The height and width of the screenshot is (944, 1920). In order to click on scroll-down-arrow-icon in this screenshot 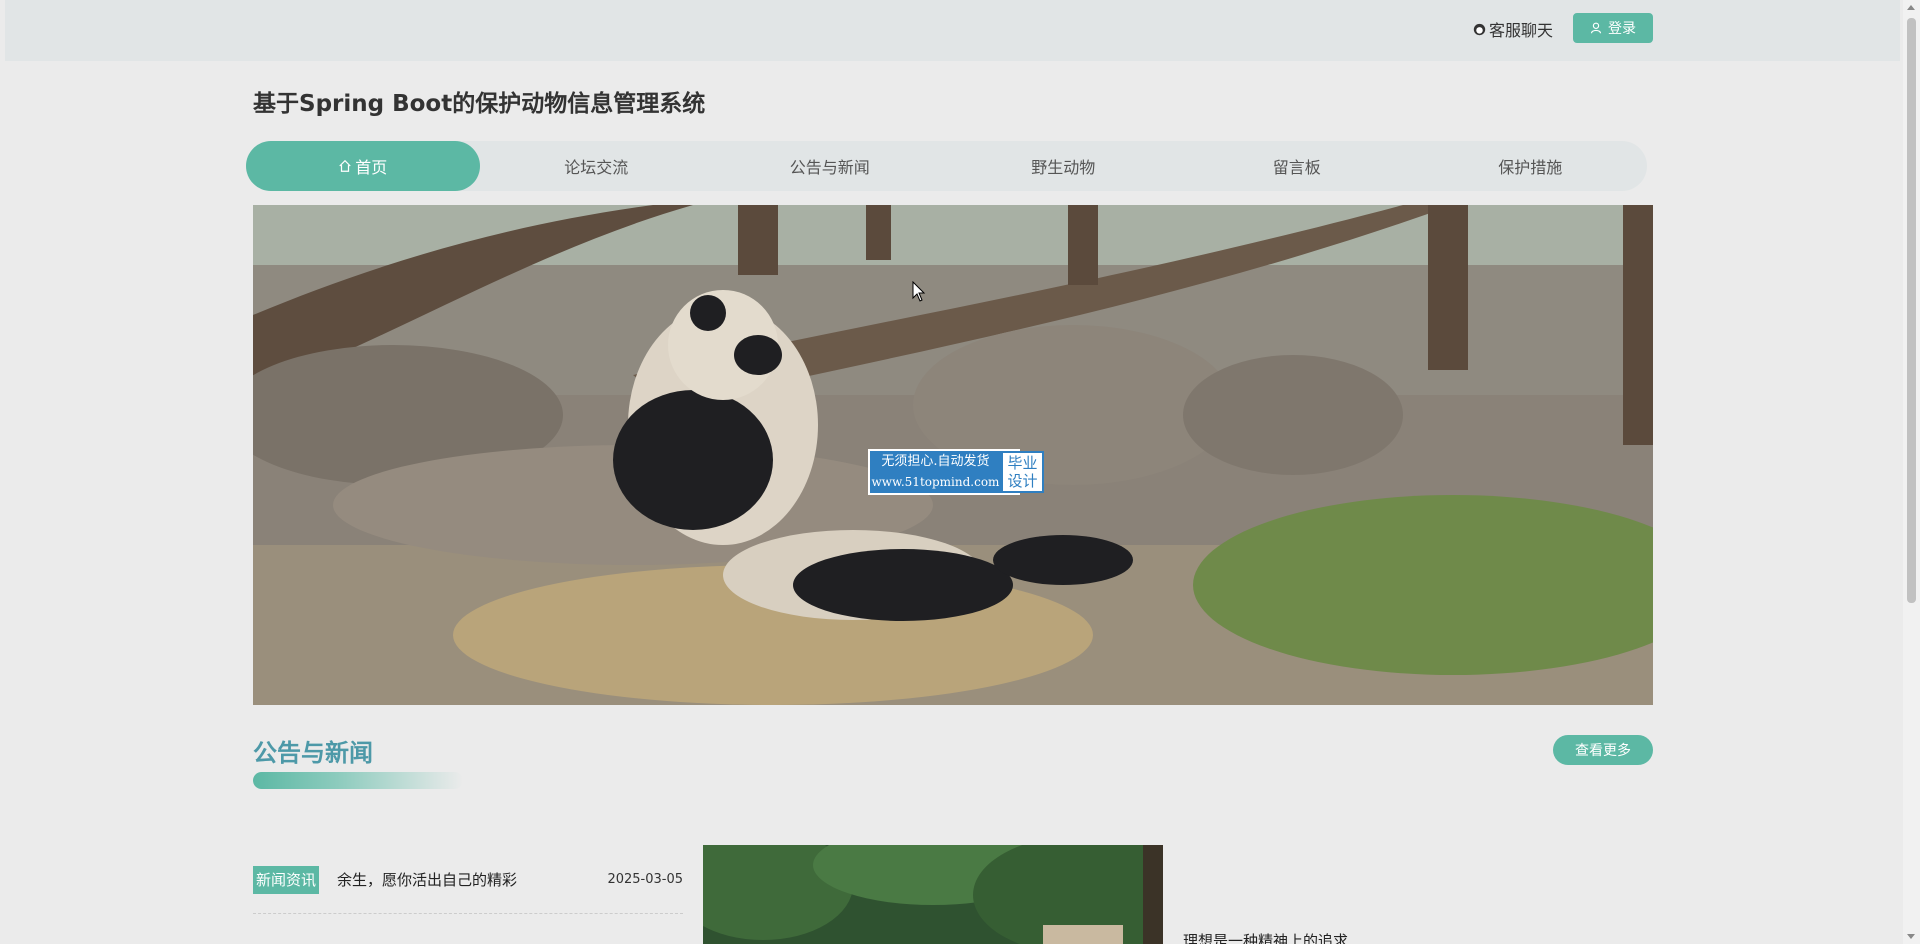, I will do `click(1911, 936)`.